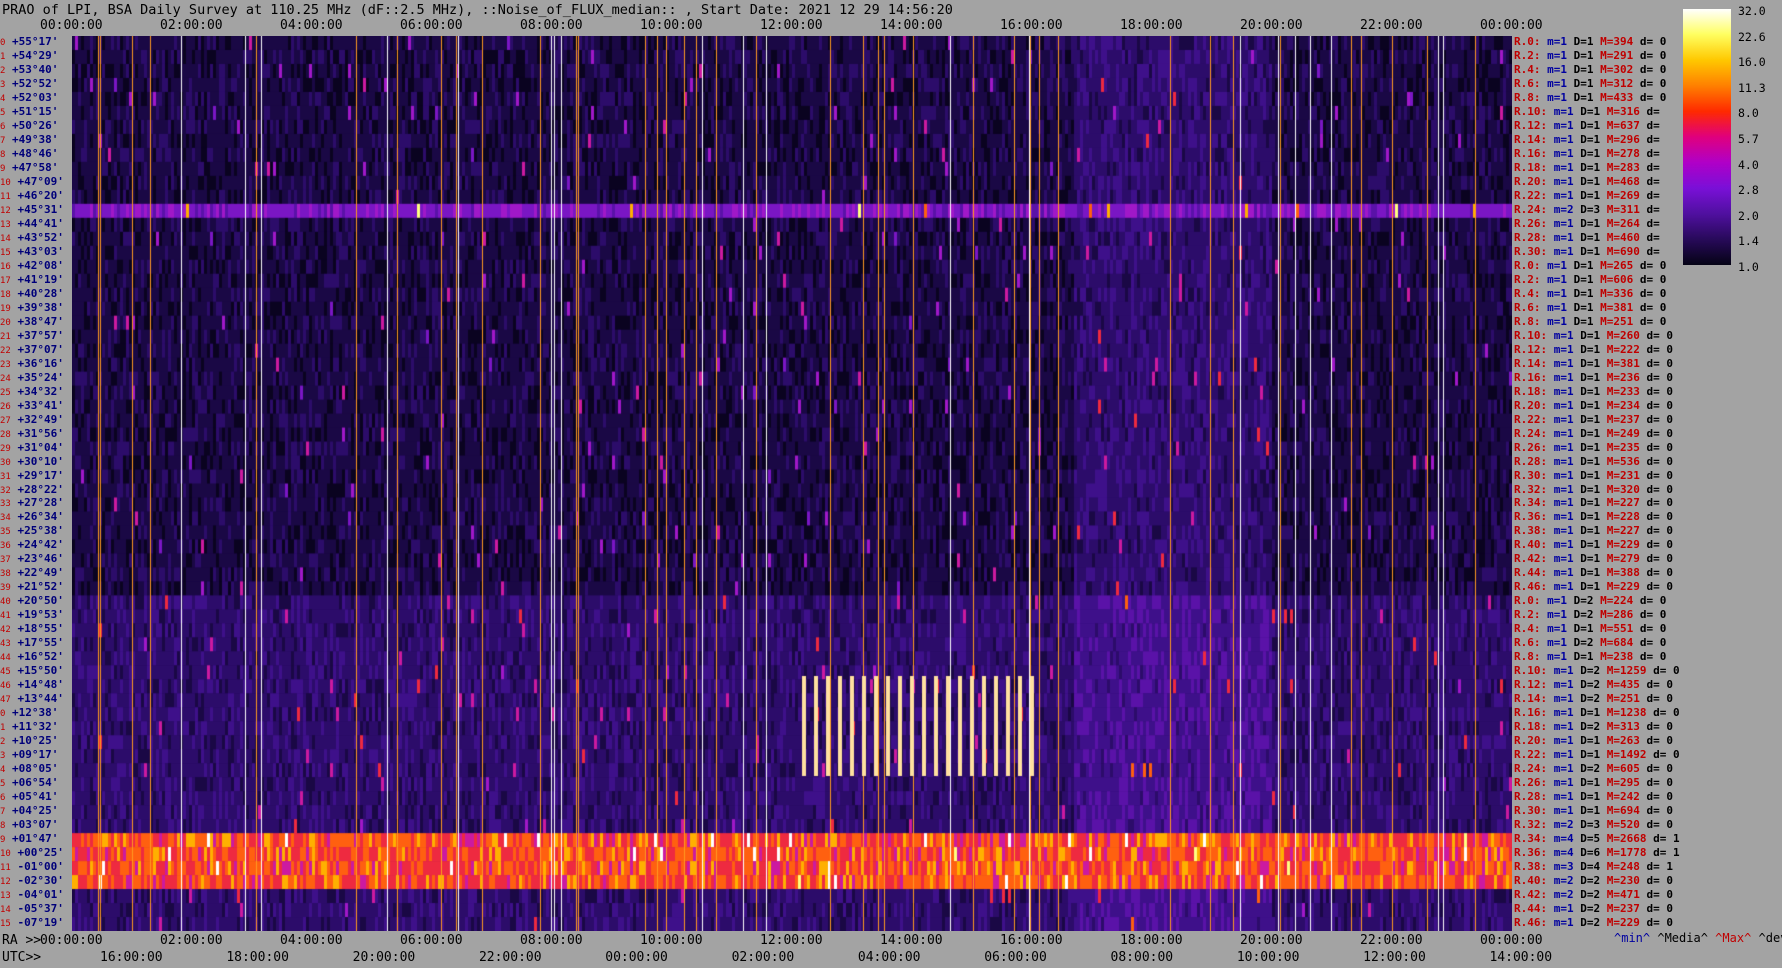  I want to click on colorbar-tick-4: 8.0, so click(1748, 113).